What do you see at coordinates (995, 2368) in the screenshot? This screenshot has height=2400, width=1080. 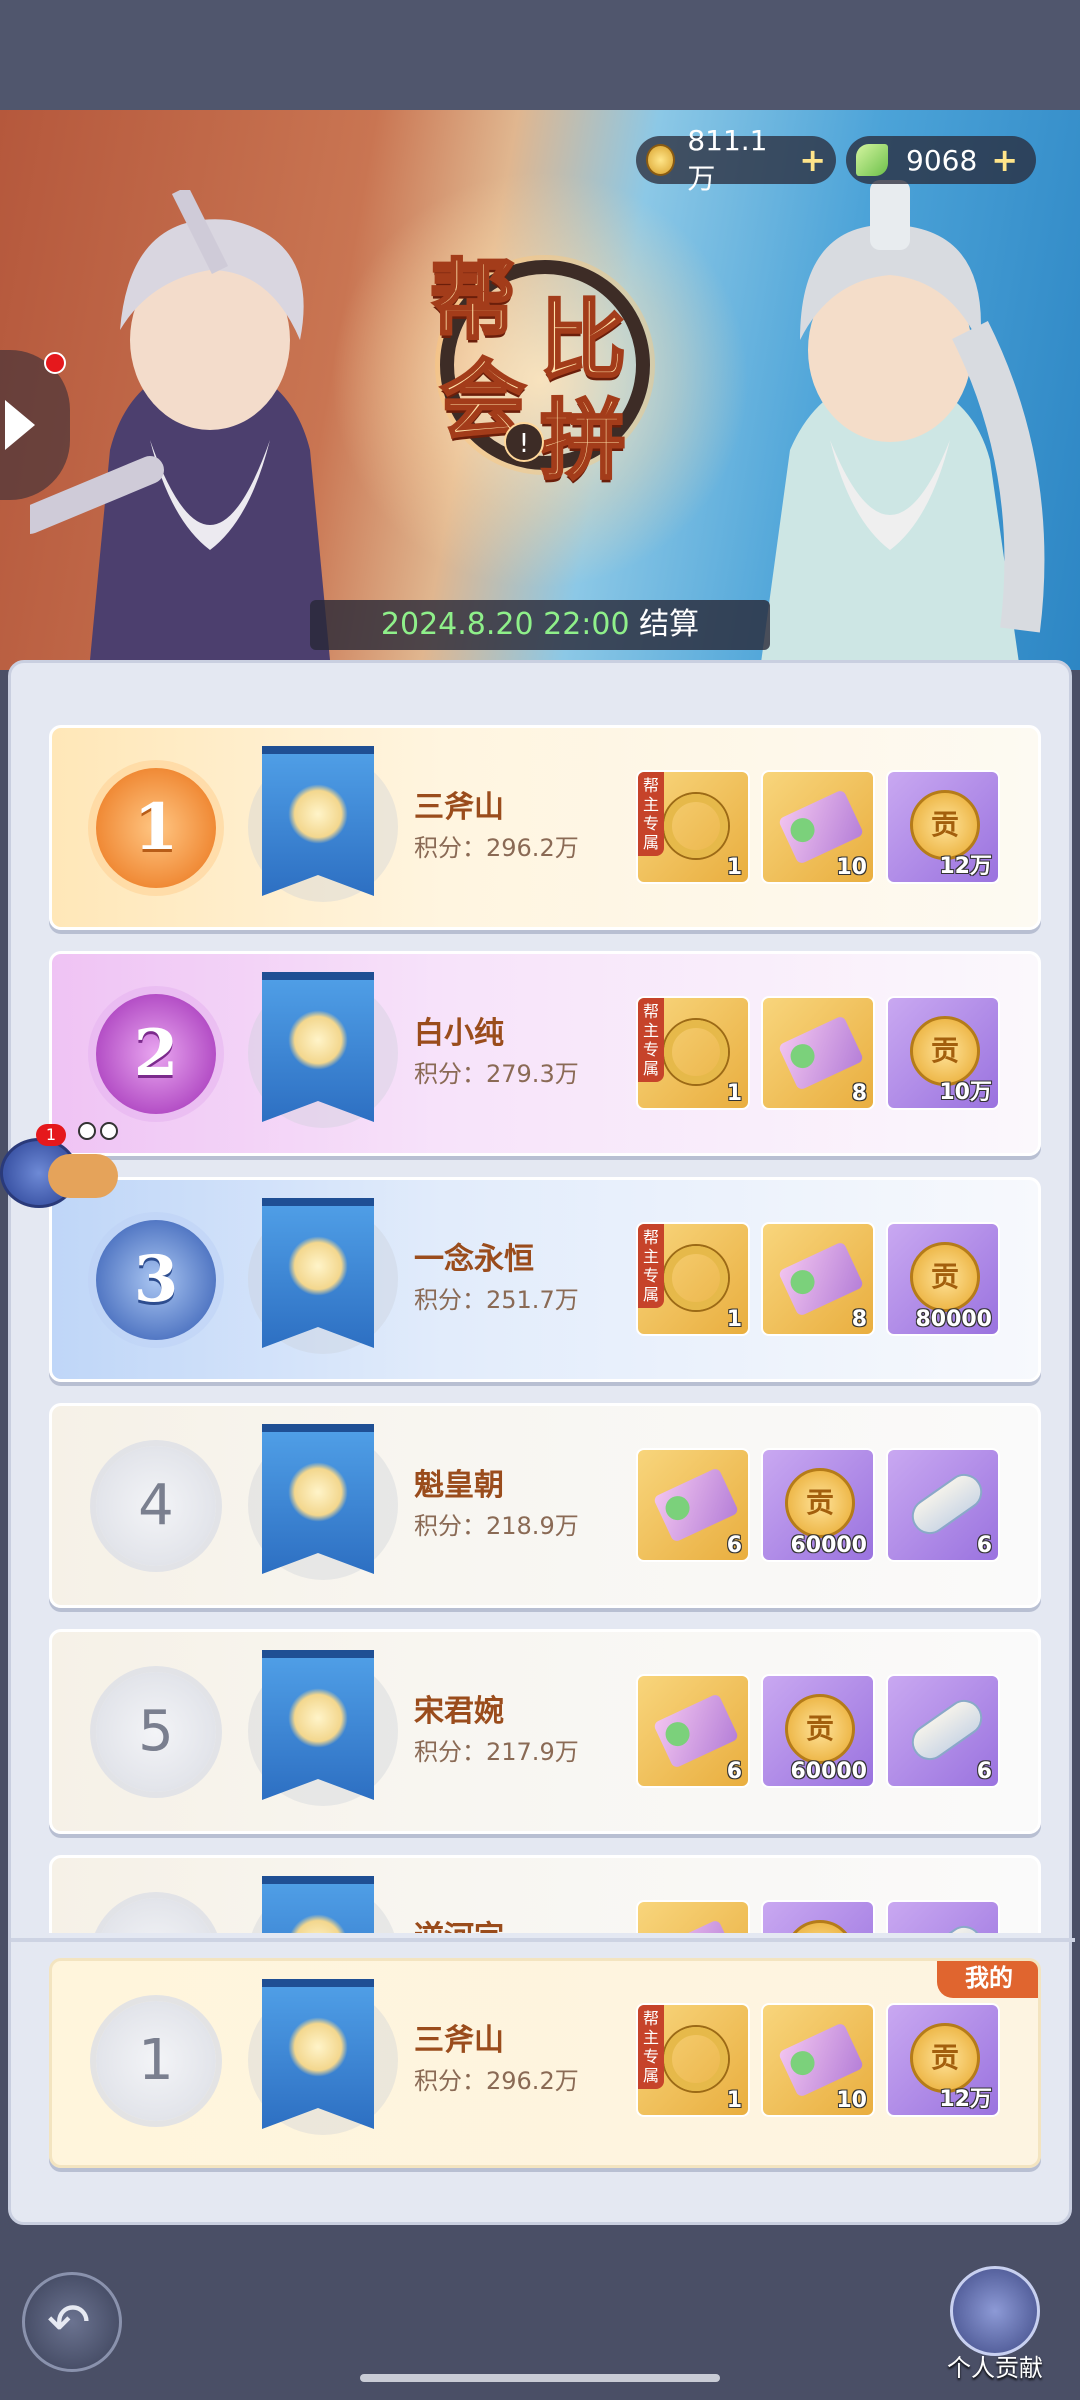 I see `contribution-label: 个人贡献` at bounding box center [995, 2368].